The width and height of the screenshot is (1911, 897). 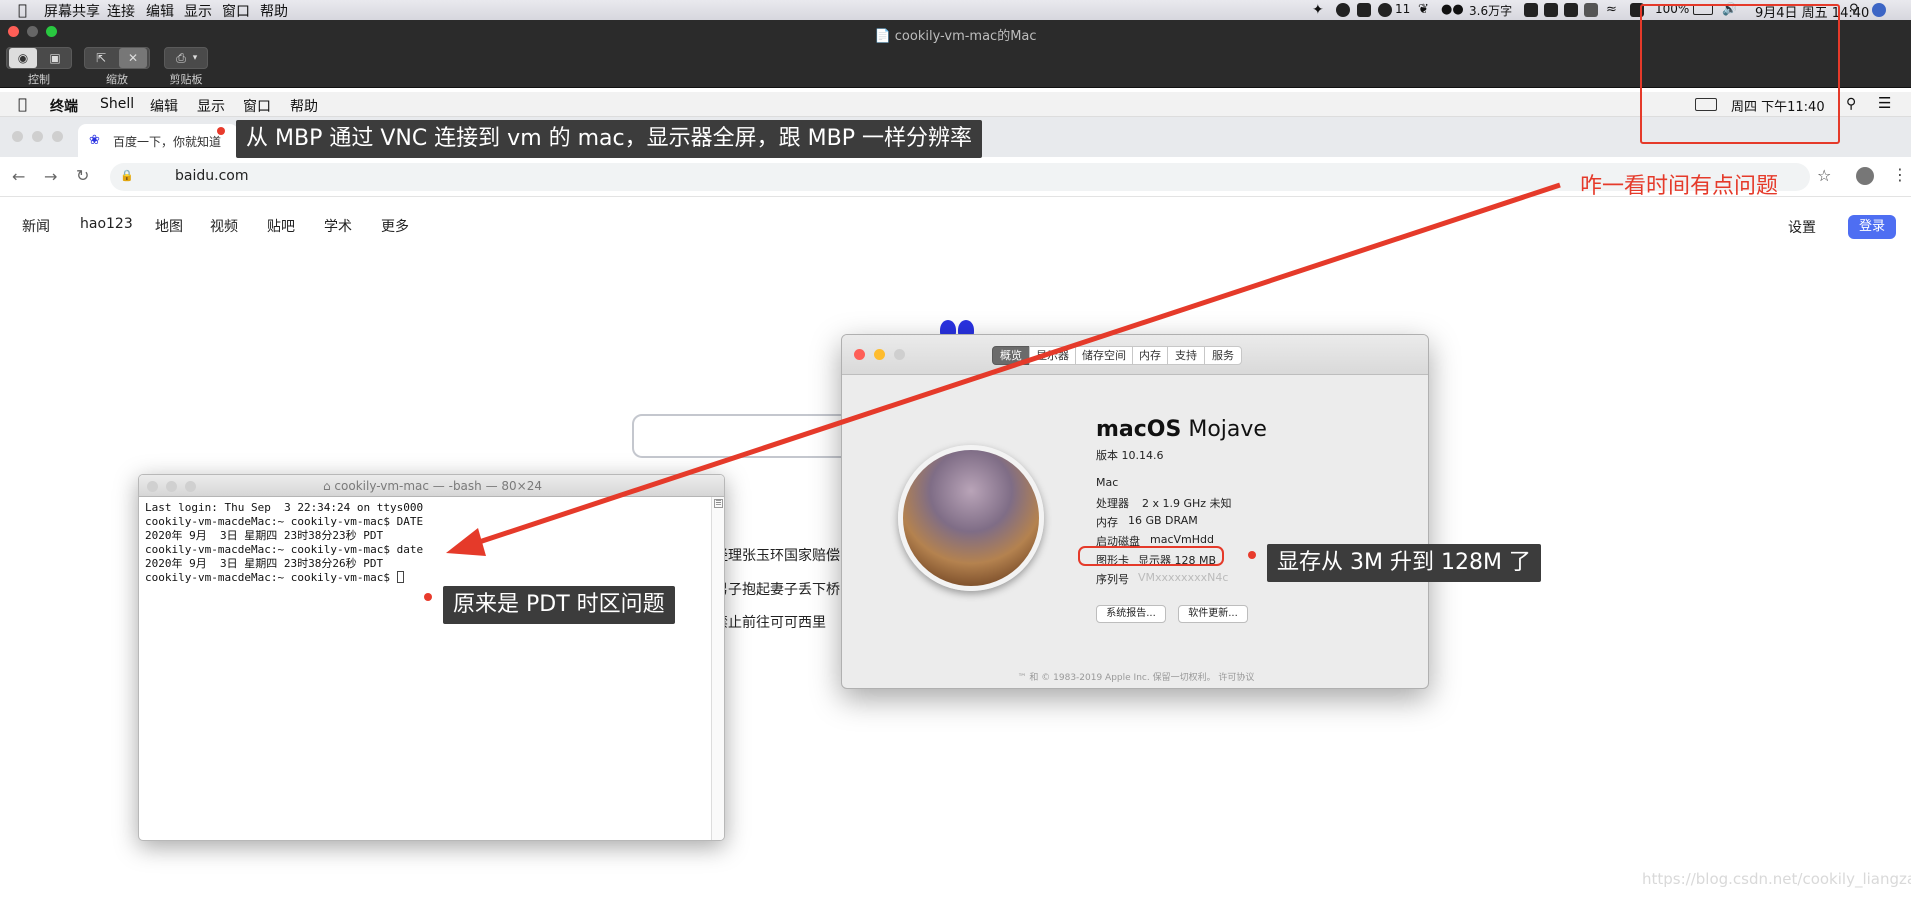 I want to click on pdt-note-callout: 原来是 PDT 时区问题, so click(x=559, y=605).